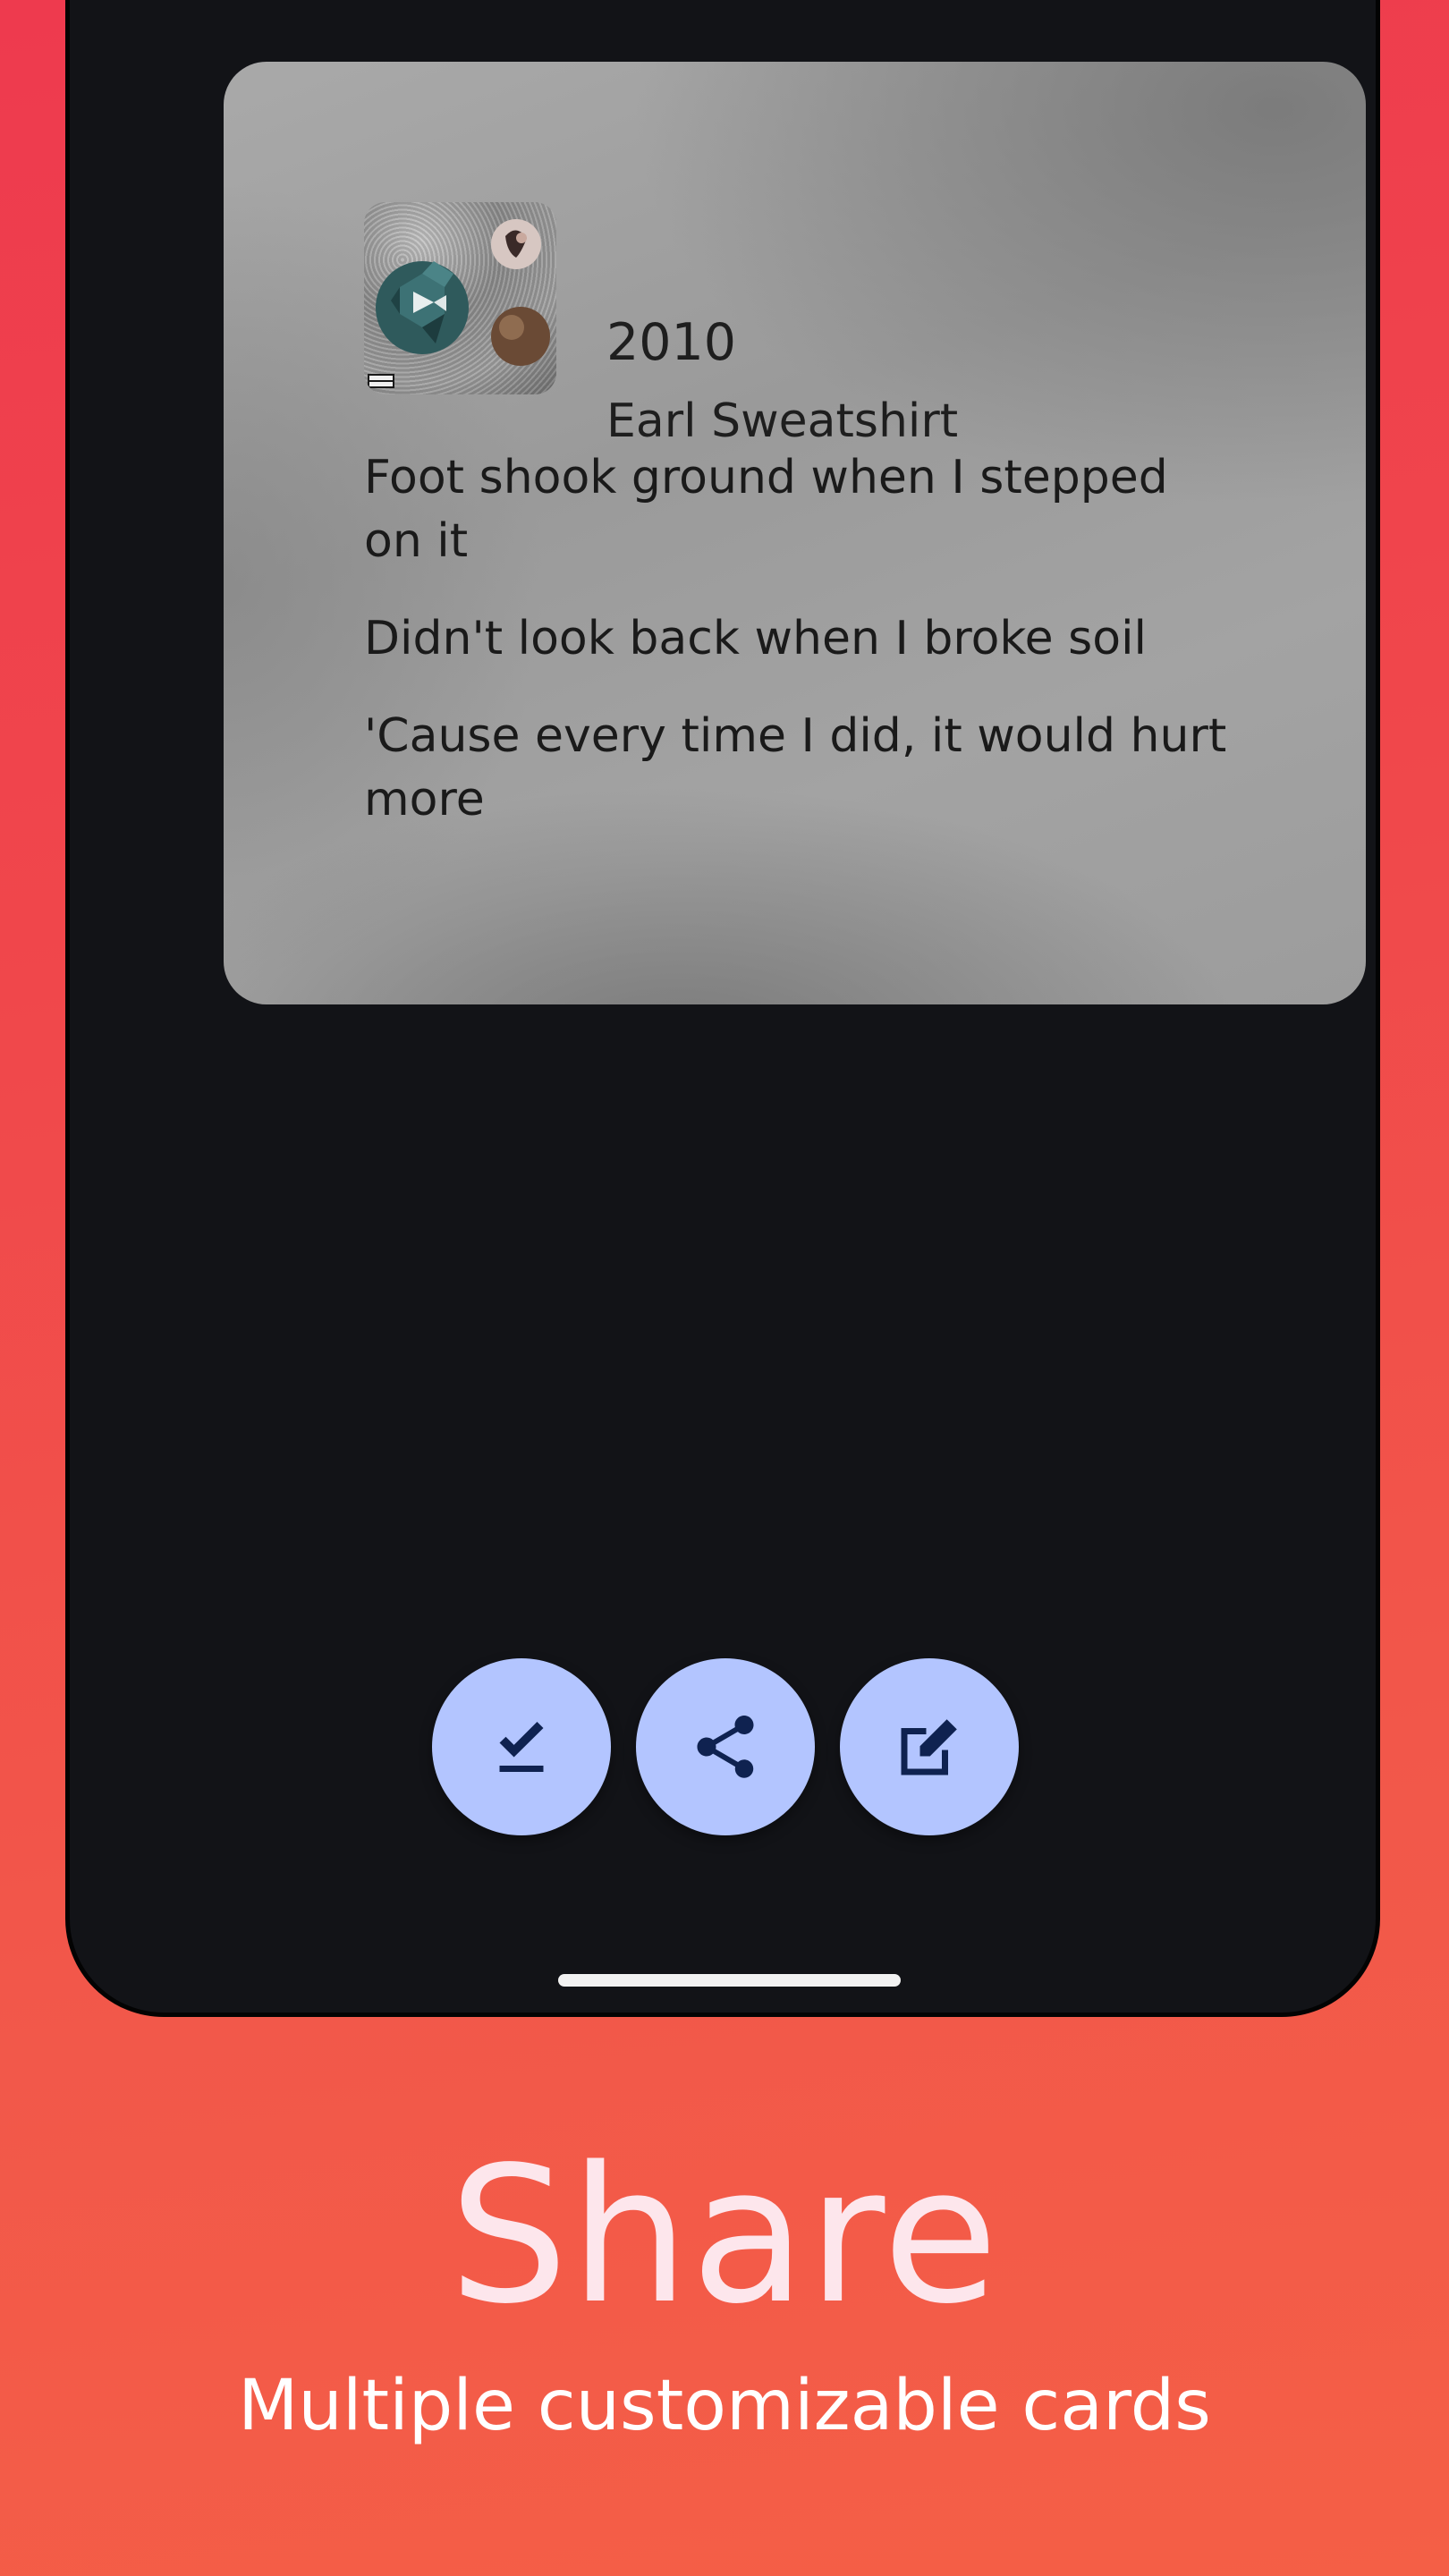  I want to click on edit-icon, so click(929, 1747).